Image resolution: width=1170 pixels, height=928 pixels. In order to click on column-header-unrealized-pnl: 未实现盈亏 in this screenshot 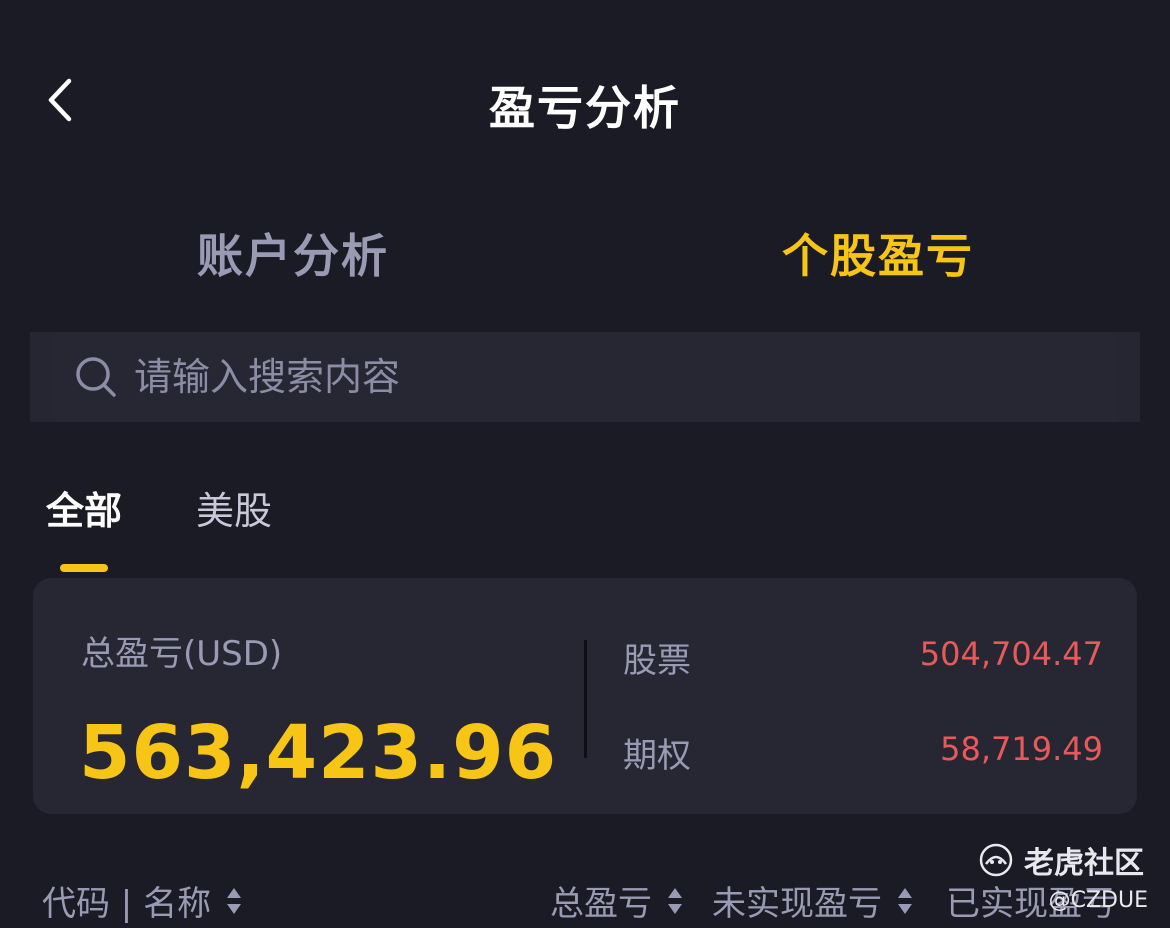, I will do `click(813, 900)`.